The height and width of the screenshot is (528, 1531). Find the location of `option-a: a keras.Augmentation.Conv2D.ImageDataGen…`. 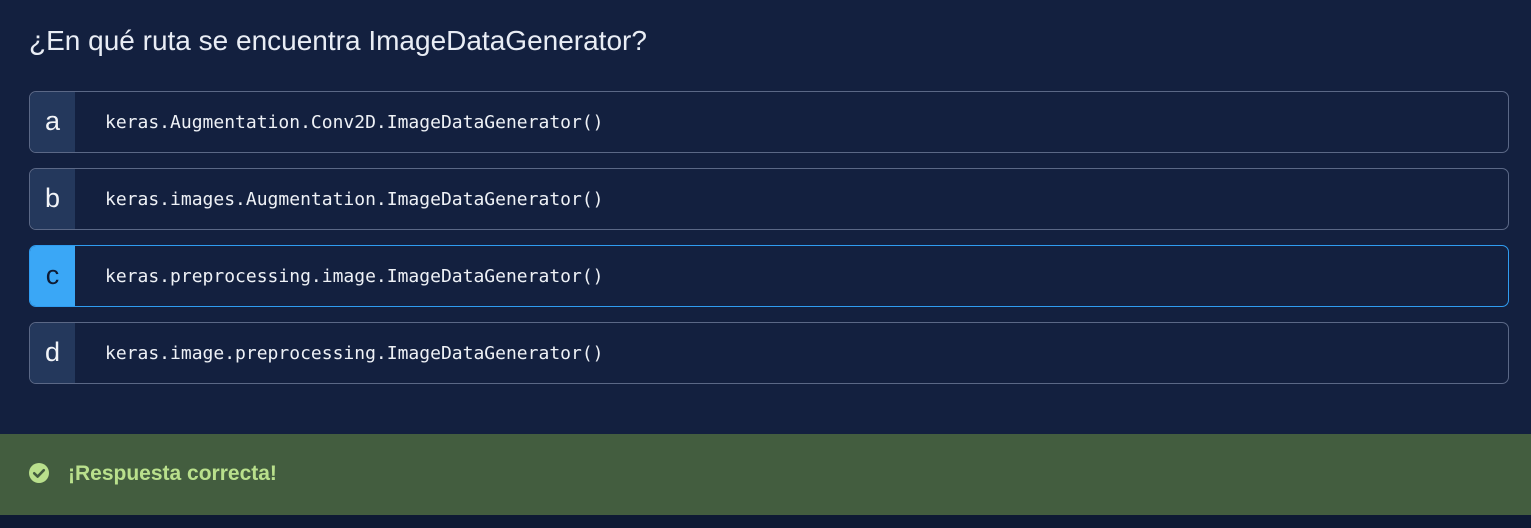

option-a: a keras.Augmentation.Conv2D.ImageDataGen… is located at coordinates (769, 122).